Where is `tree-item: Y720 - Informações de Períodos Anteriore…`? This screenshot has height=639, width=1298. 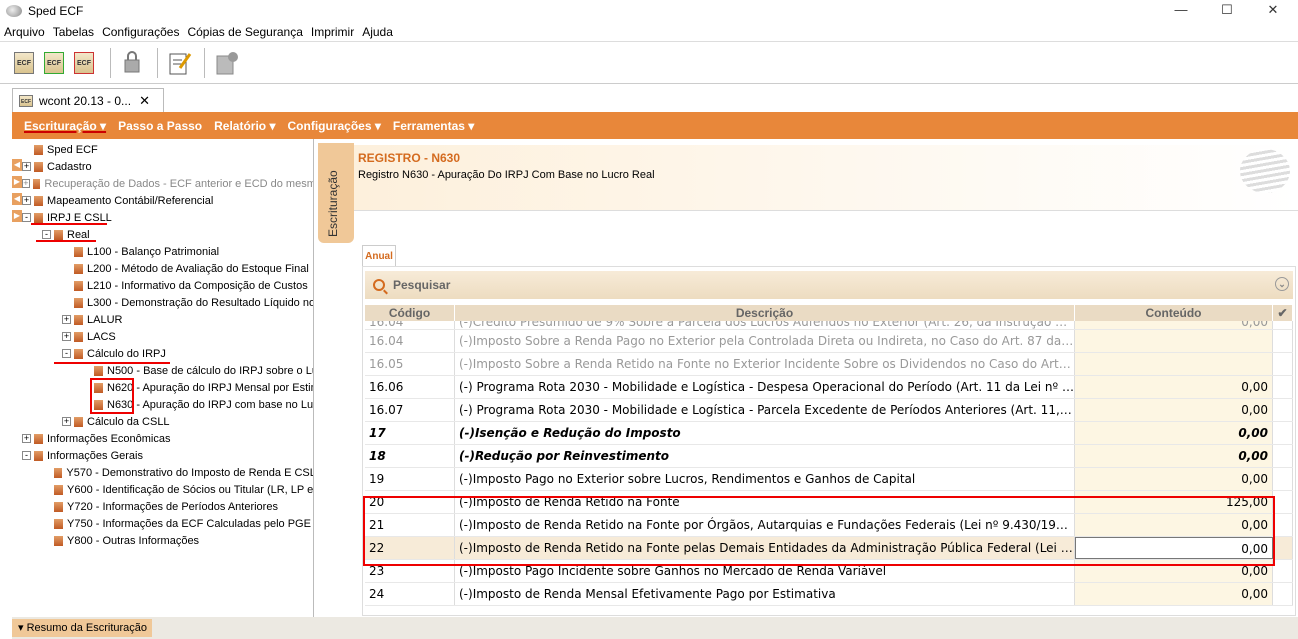
tree-item: Y720 - Informações de Períodos Anteriore… is located at coordinates (167, 506).